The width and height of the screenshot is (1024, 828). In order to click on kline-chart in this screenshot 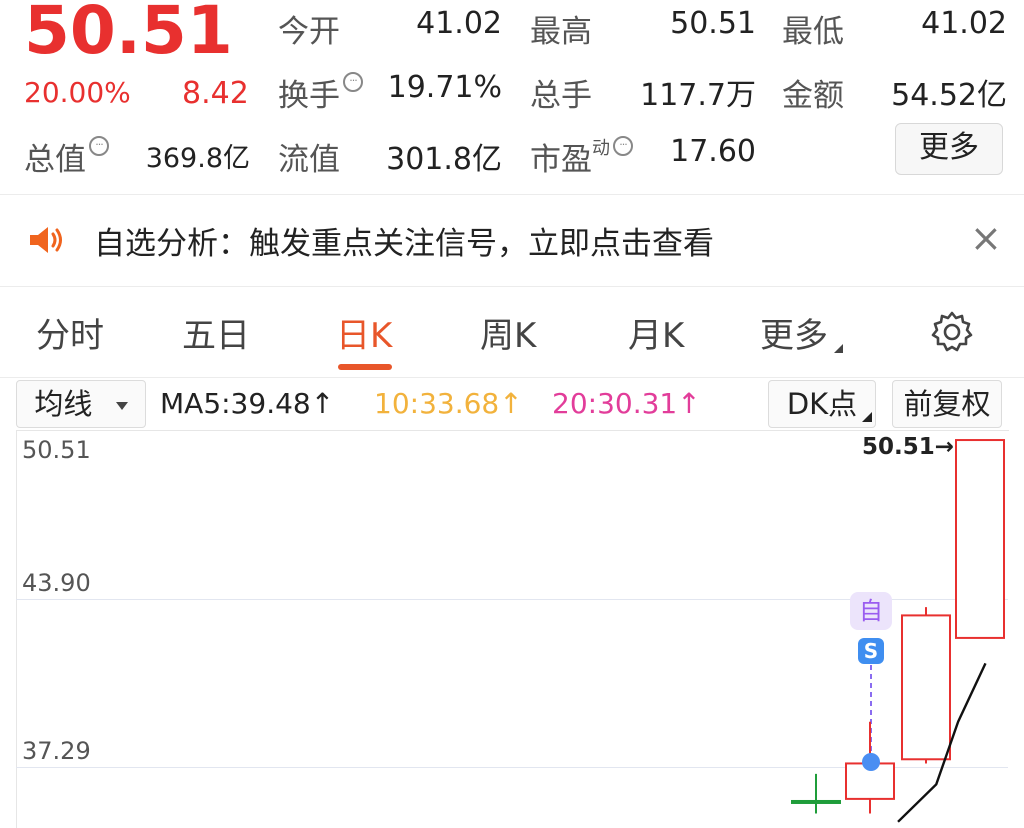, I will do `click(898, 631)`.